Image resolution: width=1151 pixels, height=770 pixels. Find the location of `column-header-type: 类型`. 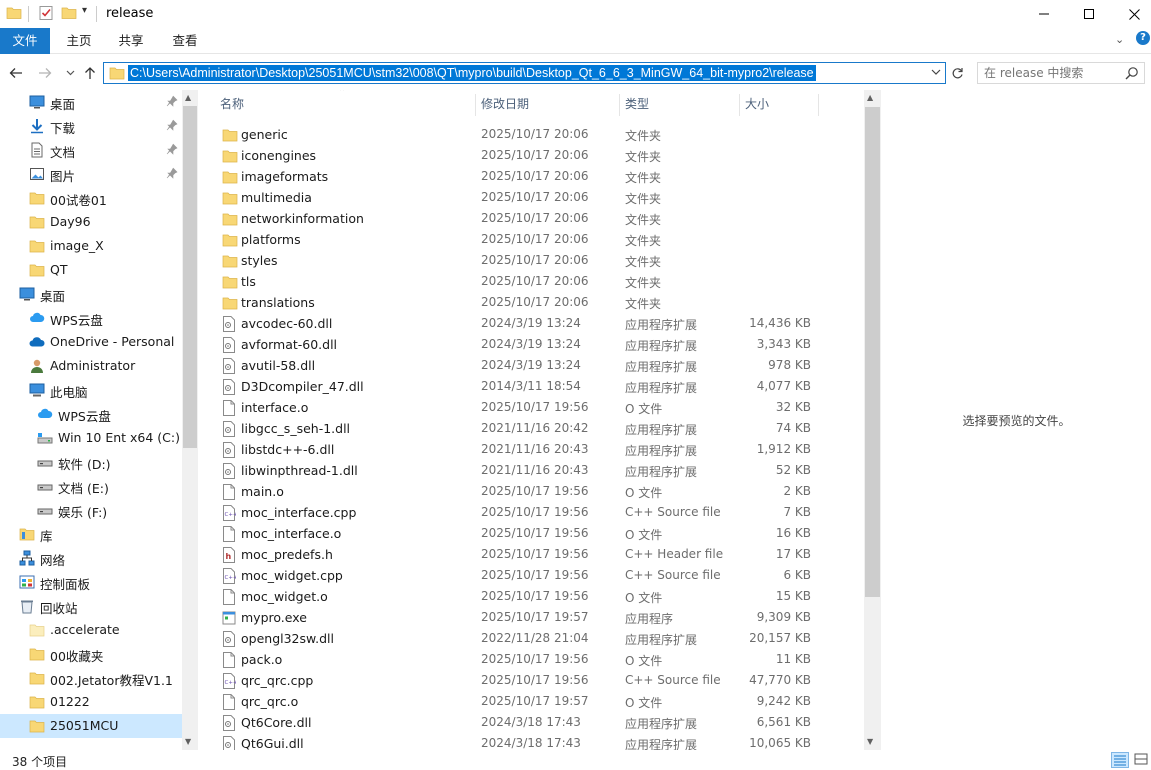

column-header-type: 类型 is located at coordinates (637, 104).